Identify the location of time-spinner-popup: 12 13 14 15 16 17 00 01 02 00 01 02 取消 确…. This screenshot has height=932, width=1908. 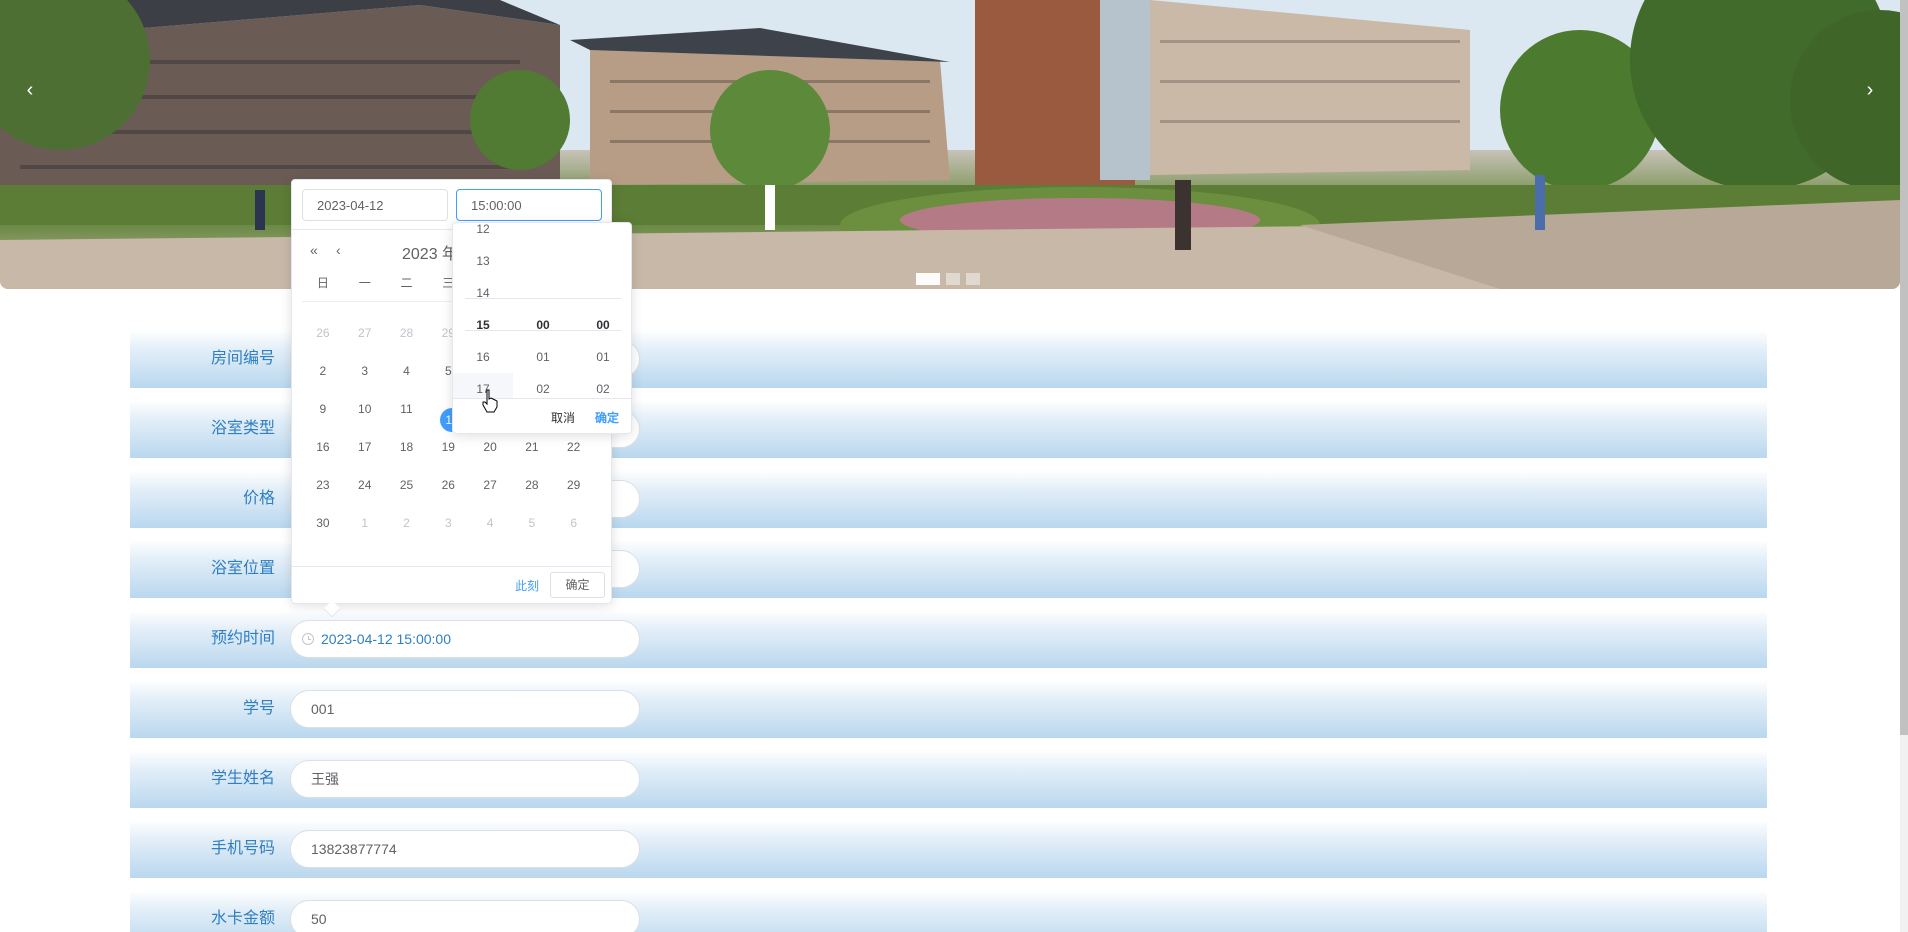
(542, 328).